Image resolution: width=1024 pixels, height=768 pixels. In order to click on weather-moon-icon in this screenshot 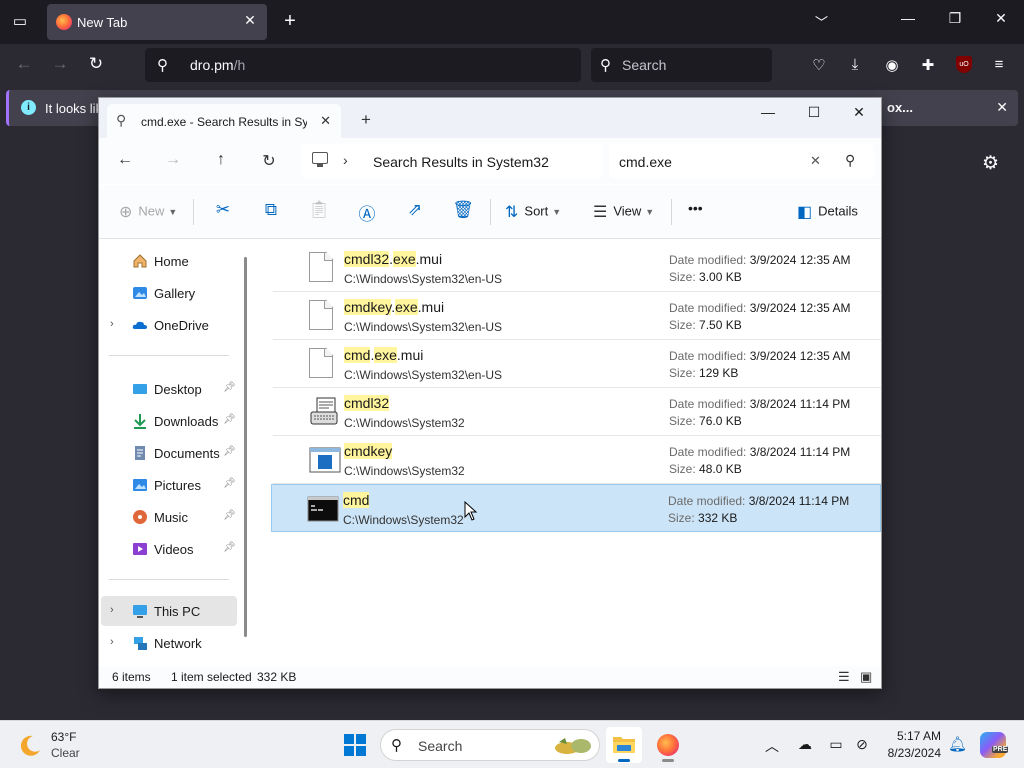, I will do `click(30, 745)`.